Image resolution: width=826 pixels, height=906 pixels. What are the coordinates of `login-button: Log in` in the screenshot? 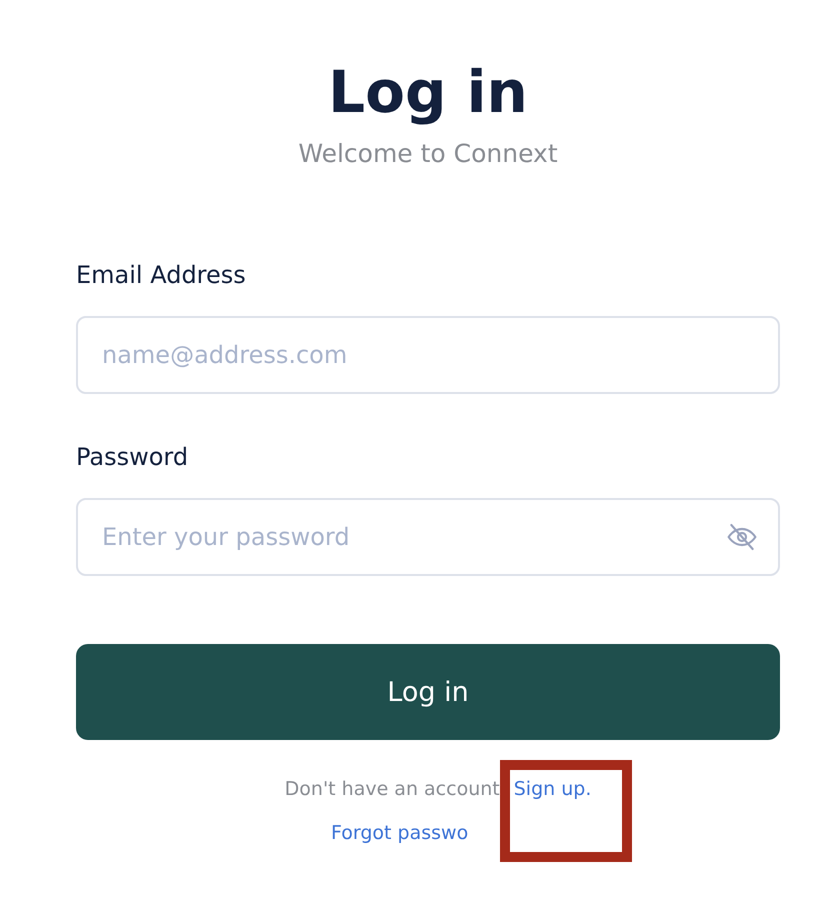 It's located at (428, 692).